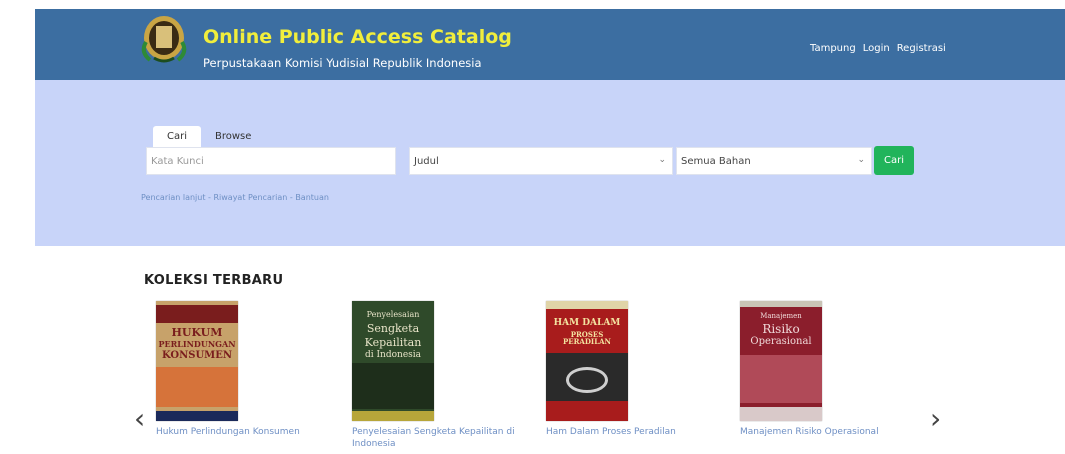  I want to click on search-button: Cari, so click(894, 160).